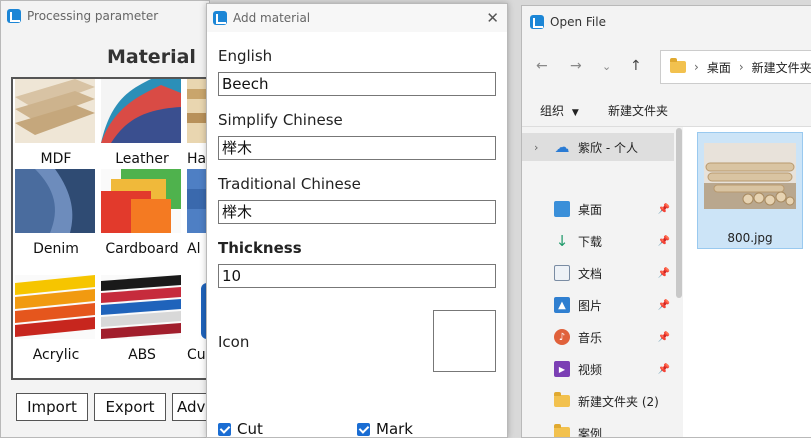 This screenshot has width=811, height=438. I want to click on mark-checkbox: Mark, so click(385, 429).